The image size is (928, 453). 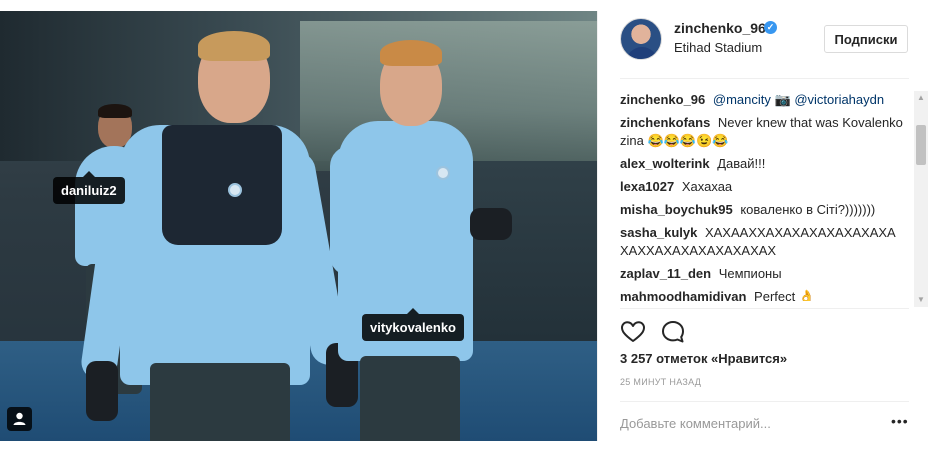 I want to click on user-tag-glyph, so click(x=19, y=418).